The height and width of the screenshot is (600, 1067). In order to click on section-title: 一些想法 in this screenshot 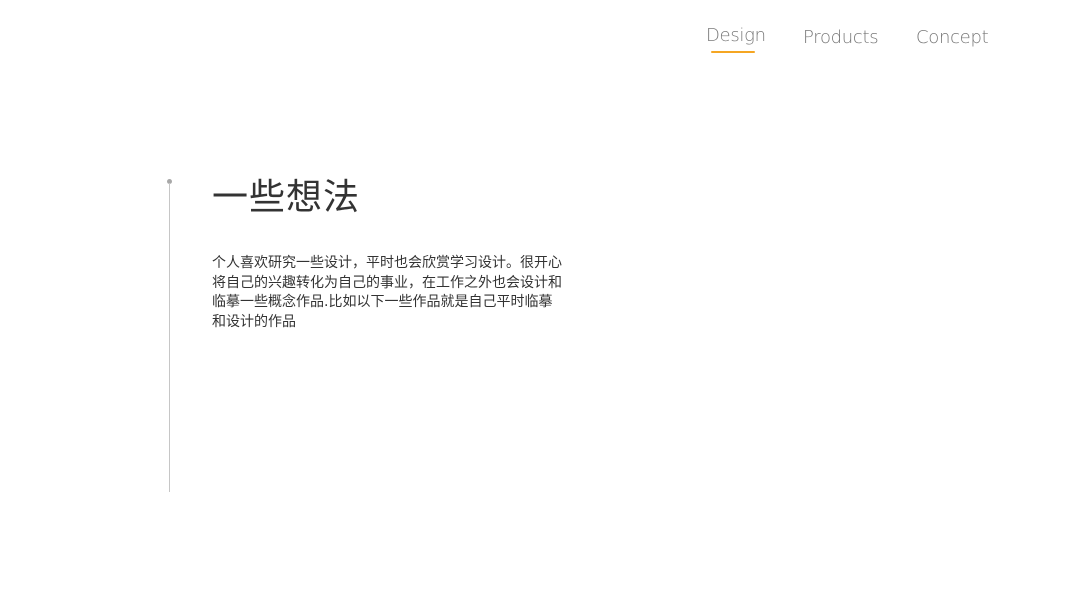, I will do `click(286, 197)`.